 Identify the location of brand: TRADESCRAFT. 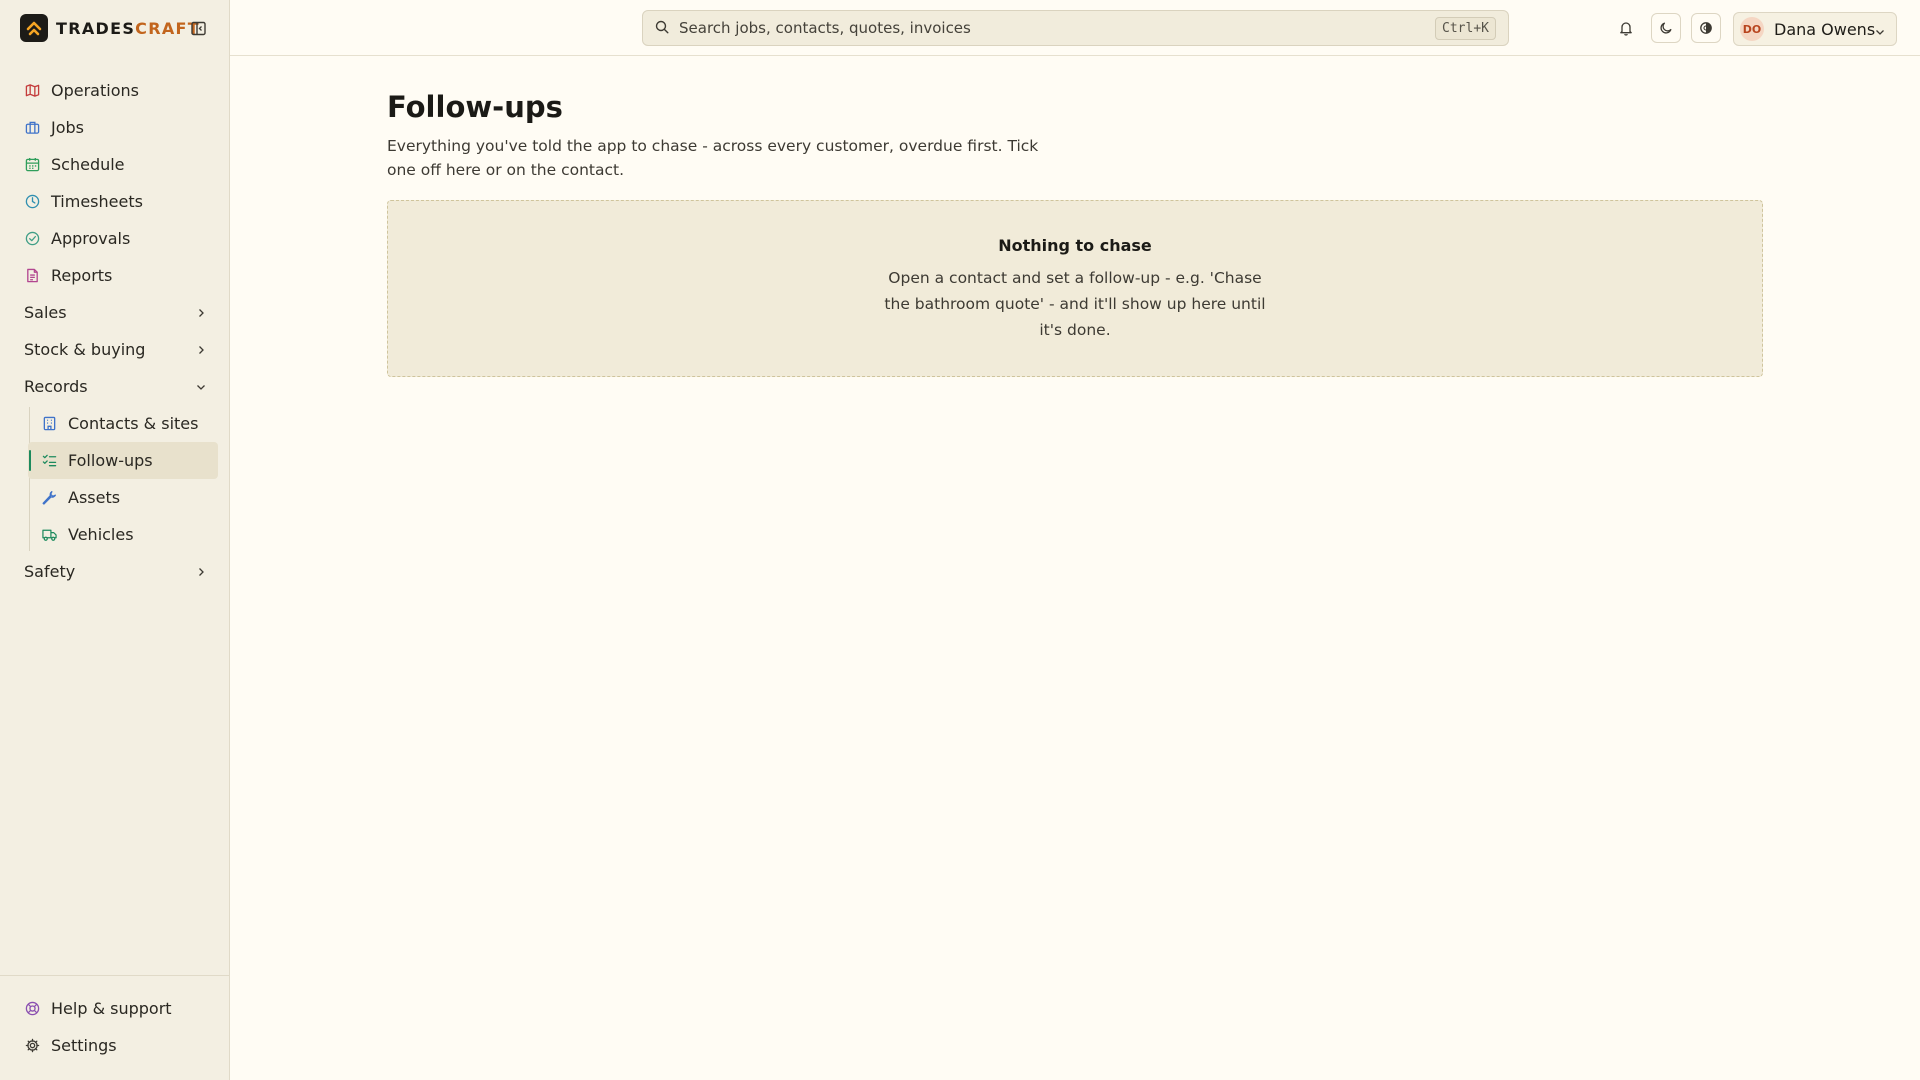
(110, 28).